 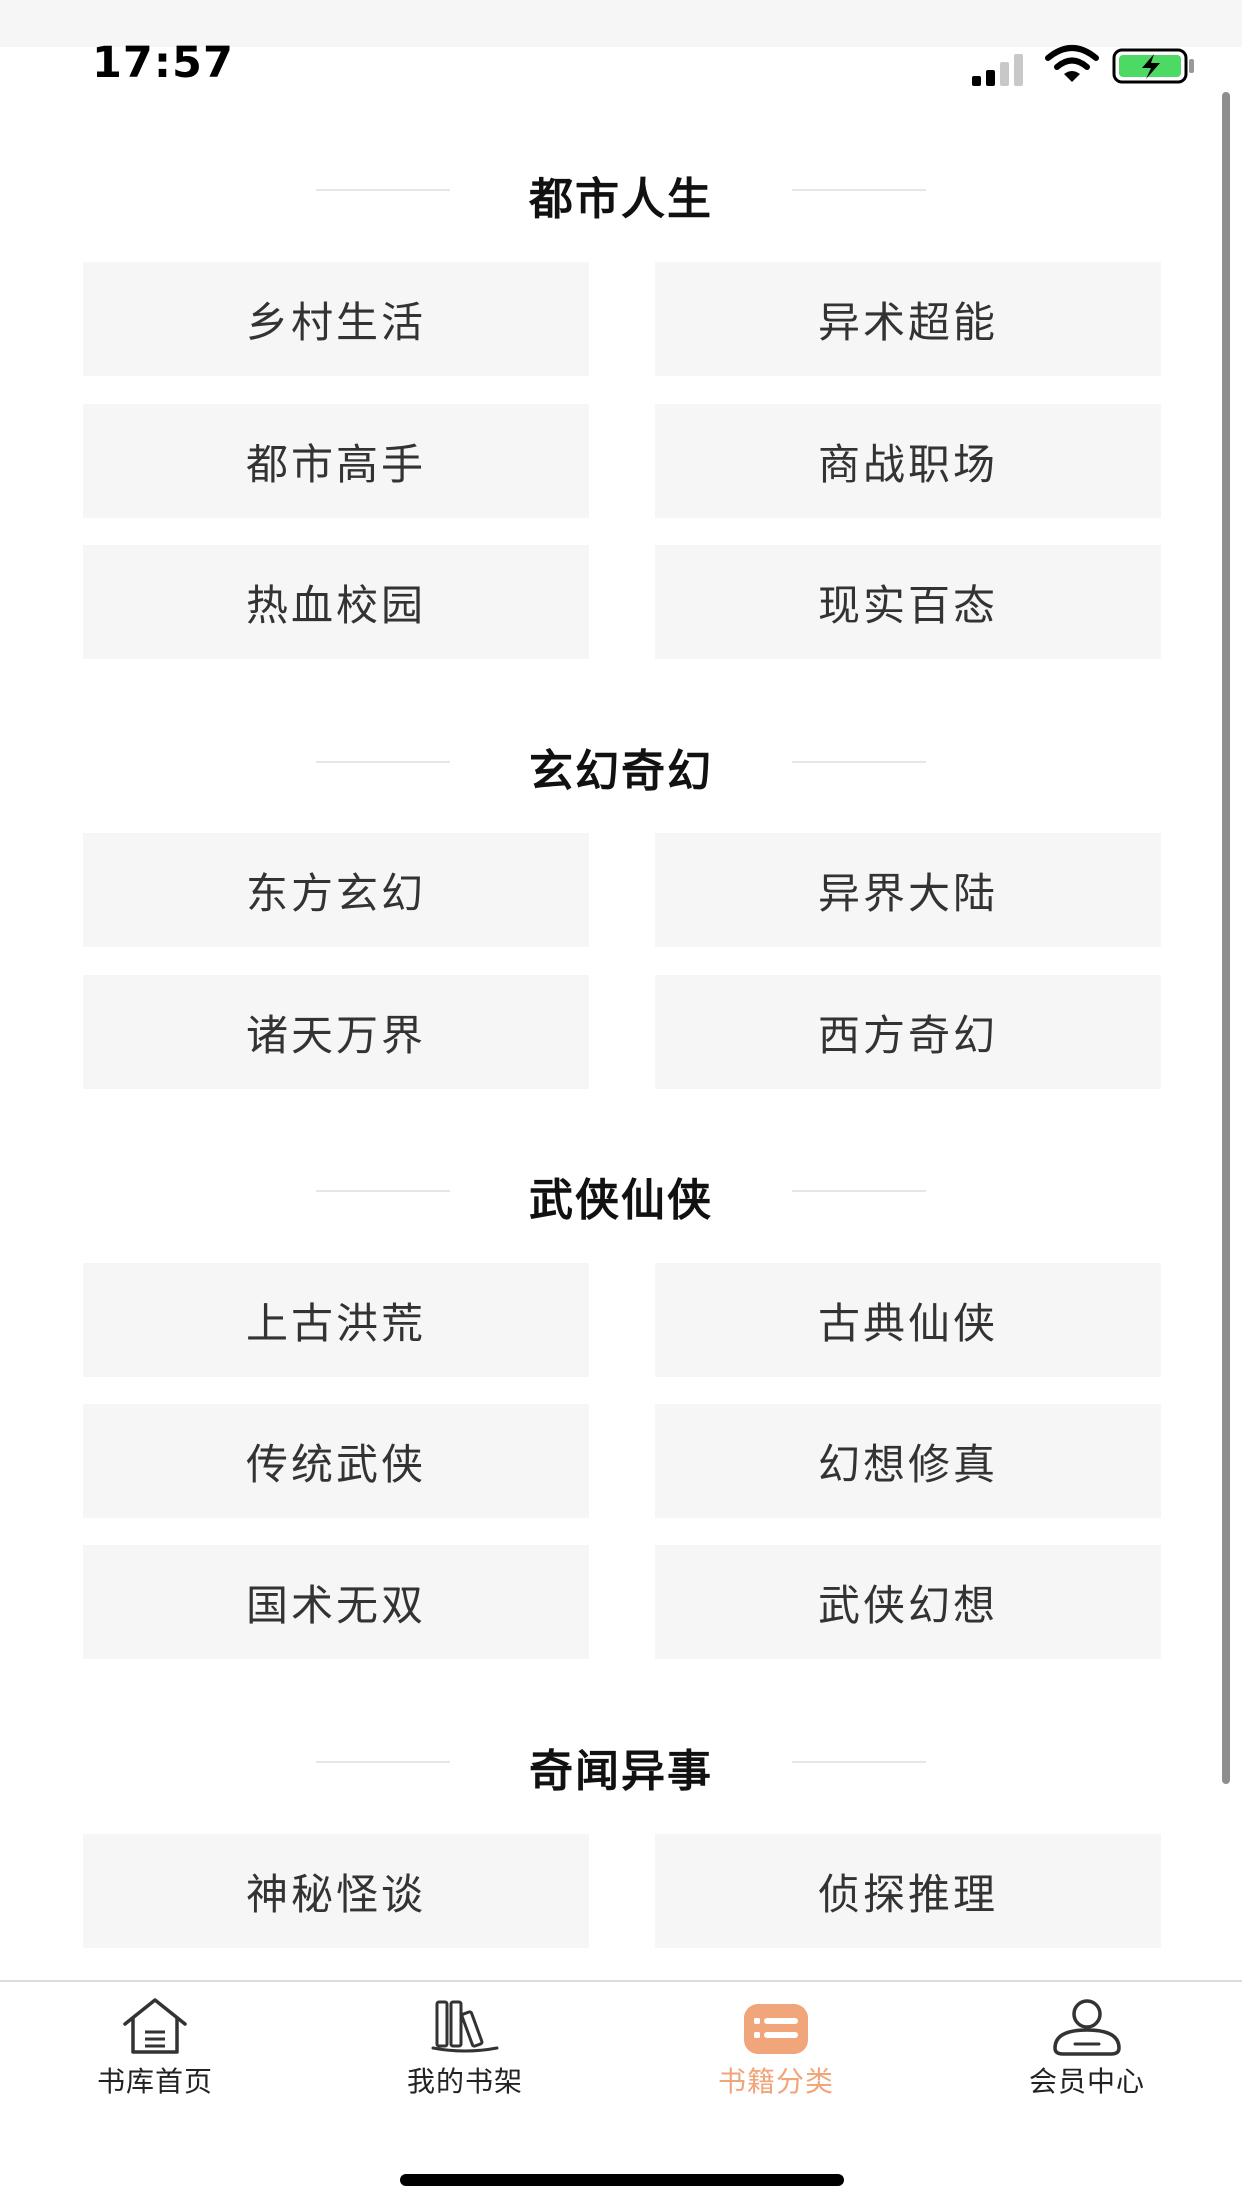 I want to click on category-button: 乡村生活, so click(x=336, y=319).